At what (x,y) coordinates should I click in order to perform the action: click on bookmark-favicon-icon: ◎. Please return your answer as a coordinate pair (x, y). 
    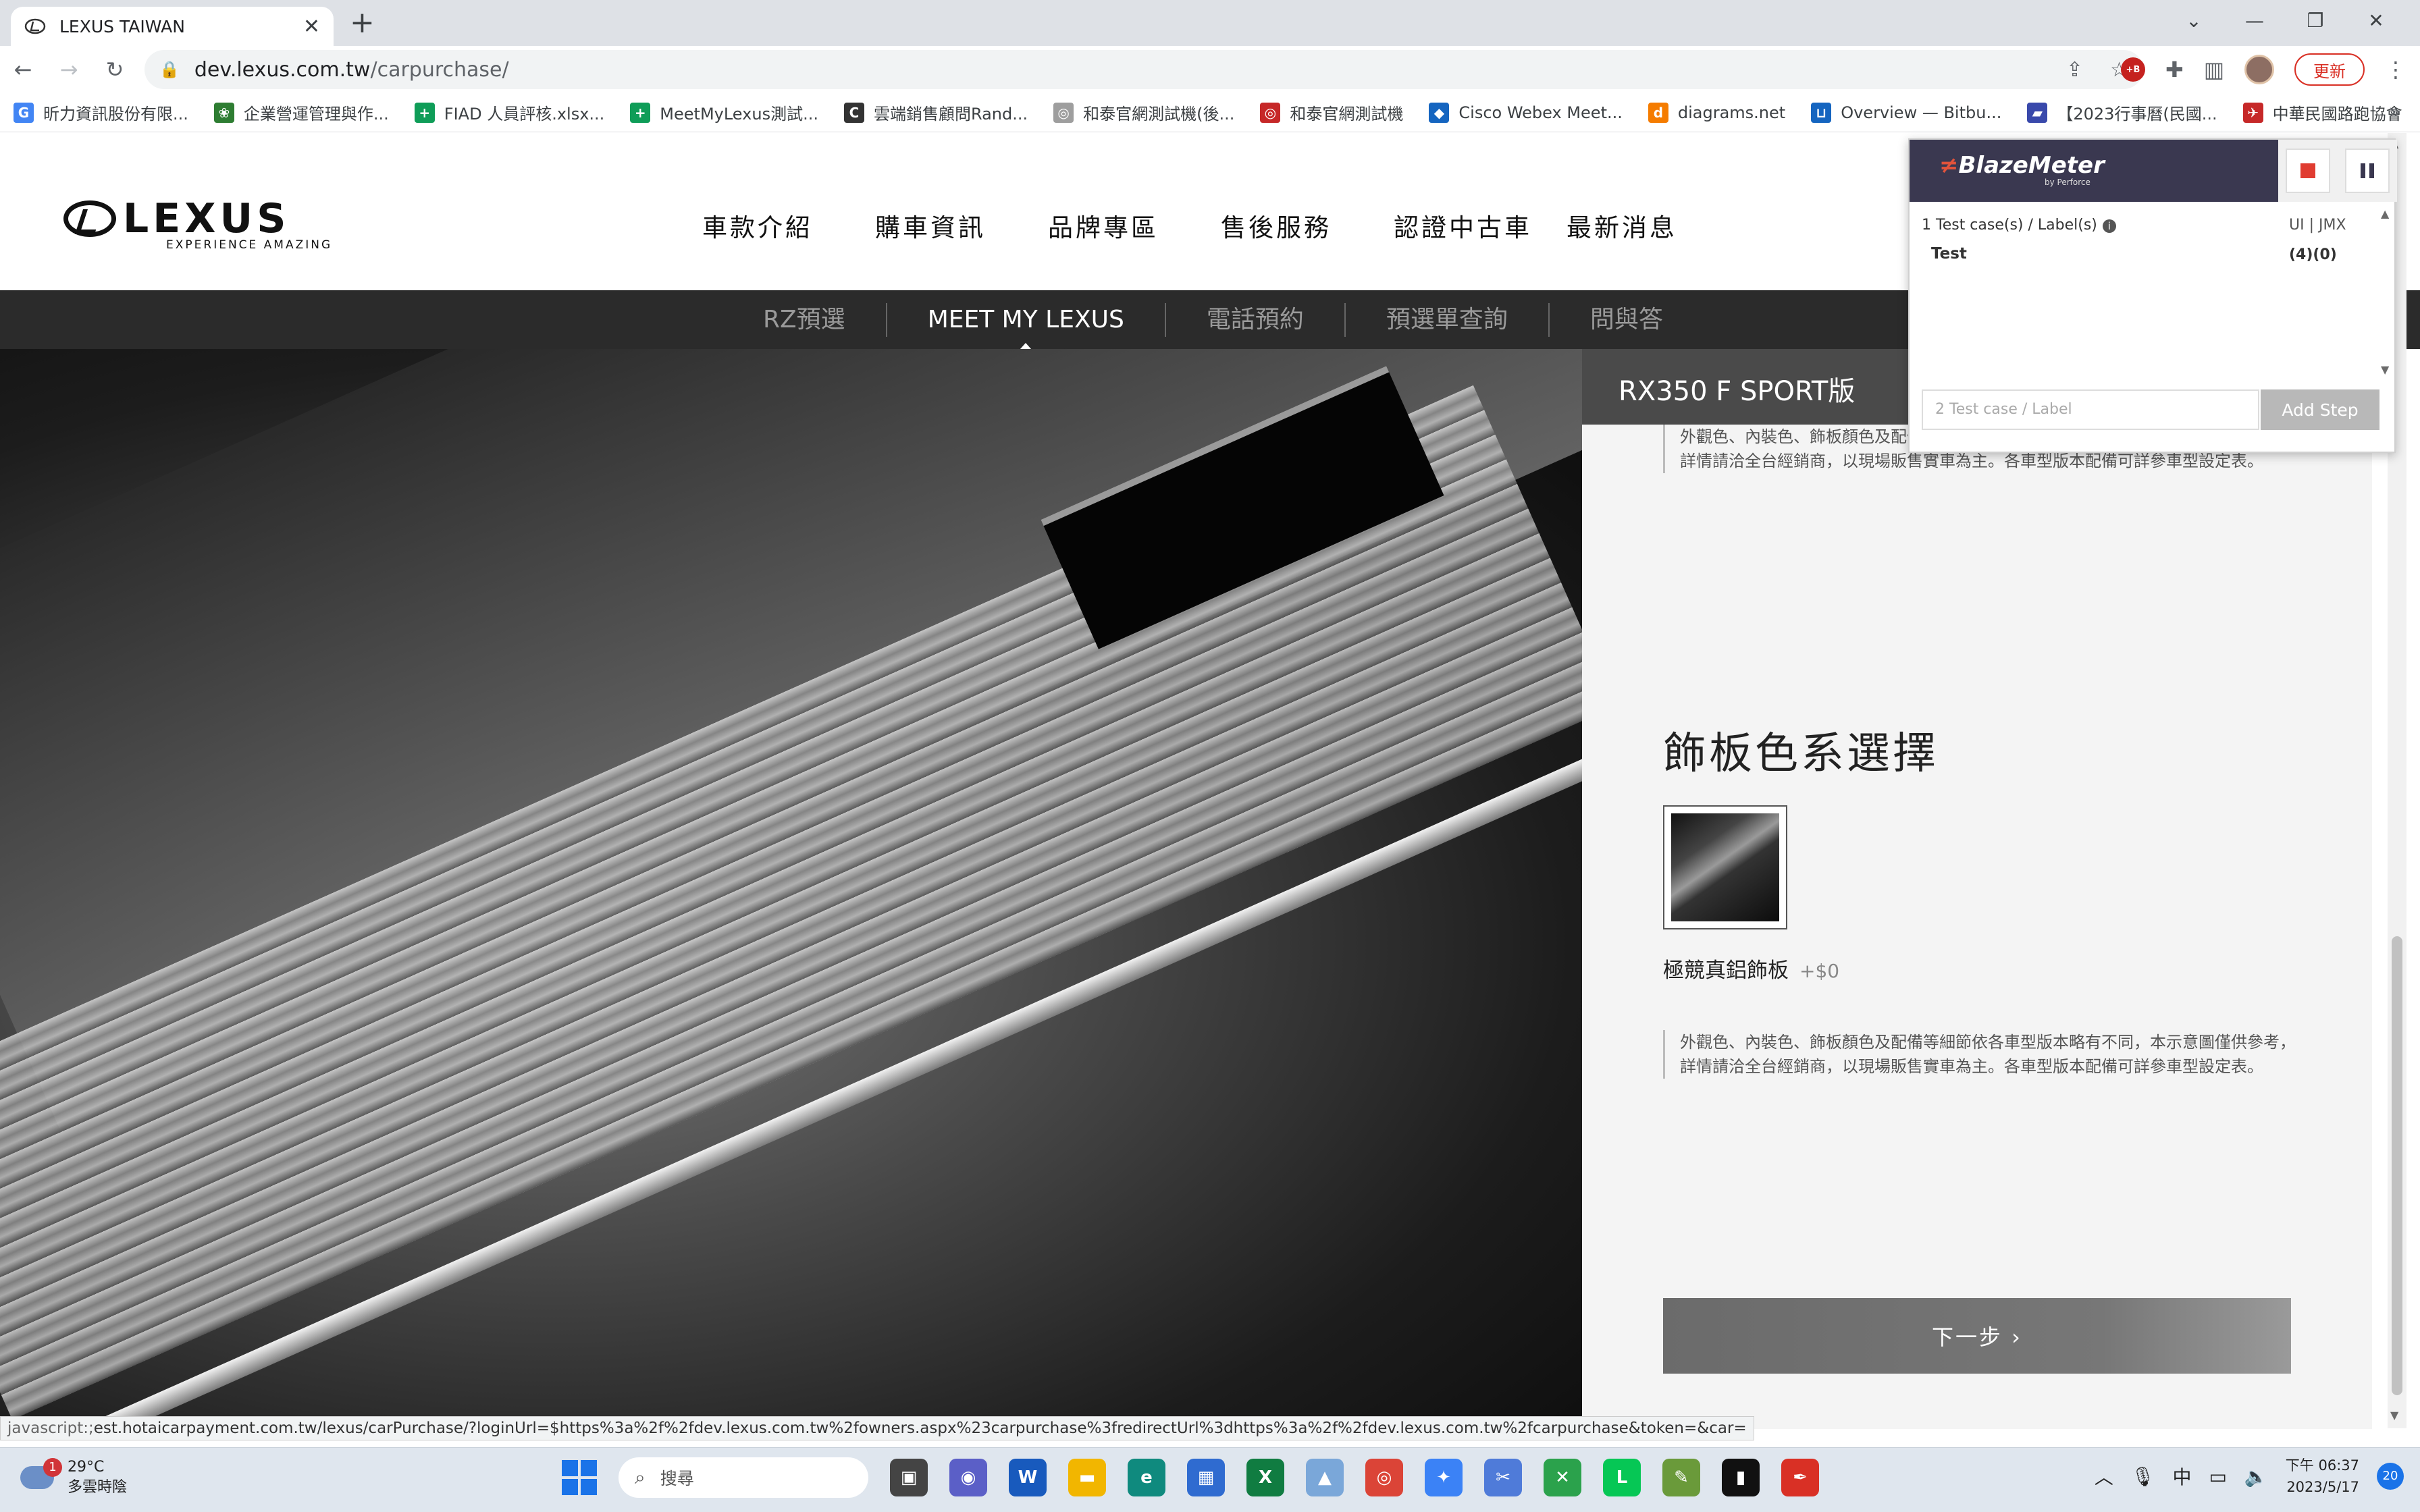
    Looking at the image, I should click on (1063, 112).